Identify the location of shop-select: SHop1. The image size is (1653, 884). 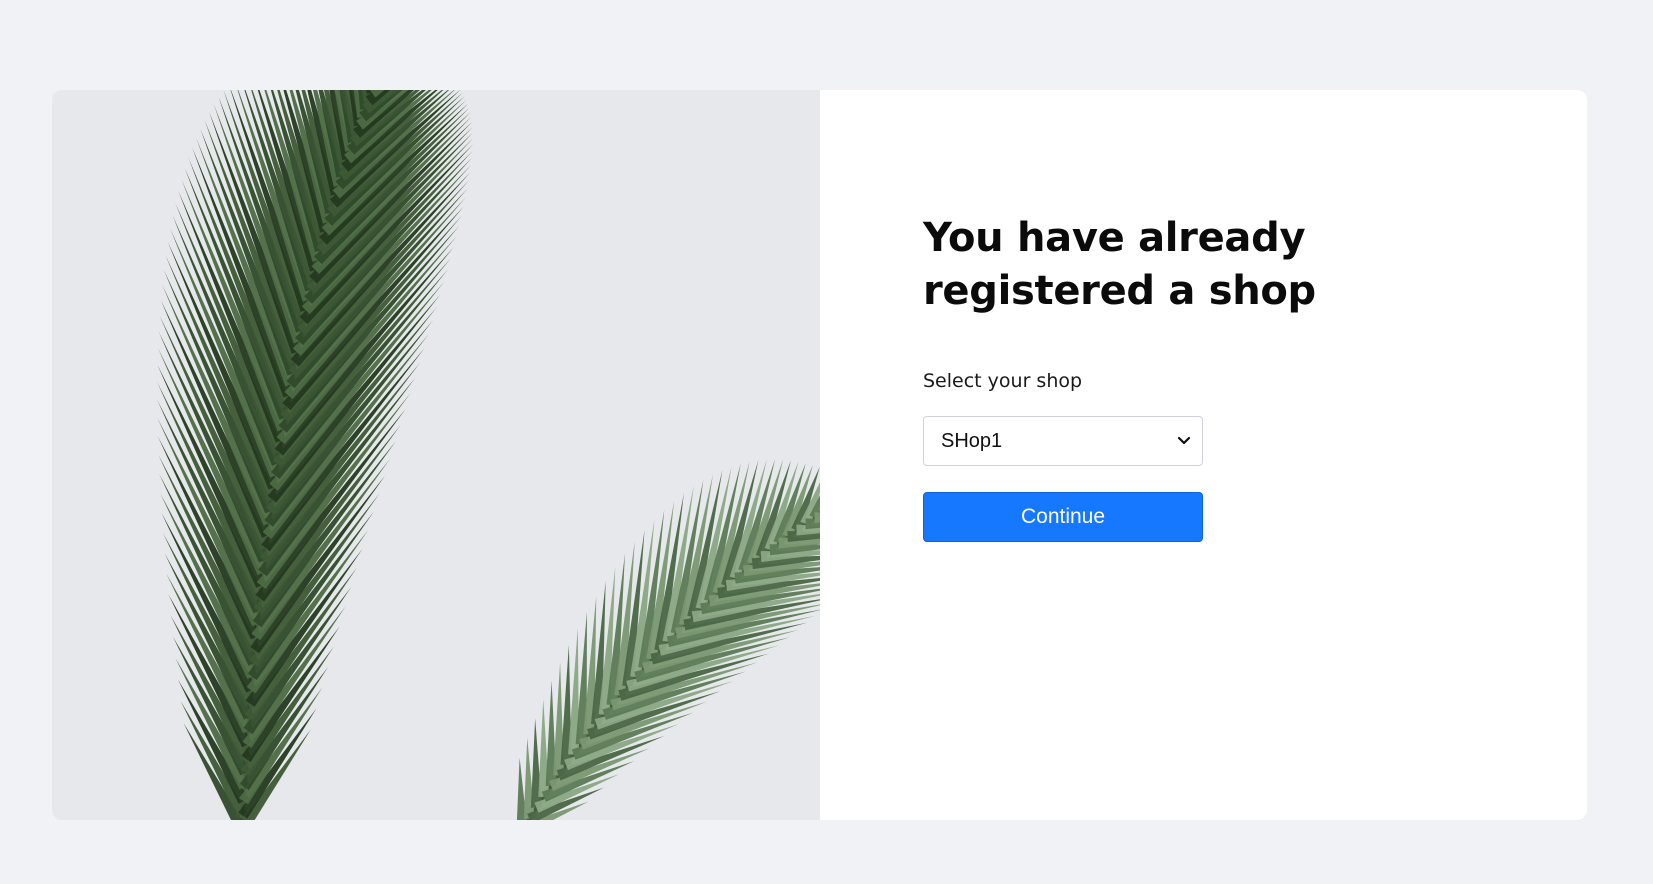
(1063, 441).